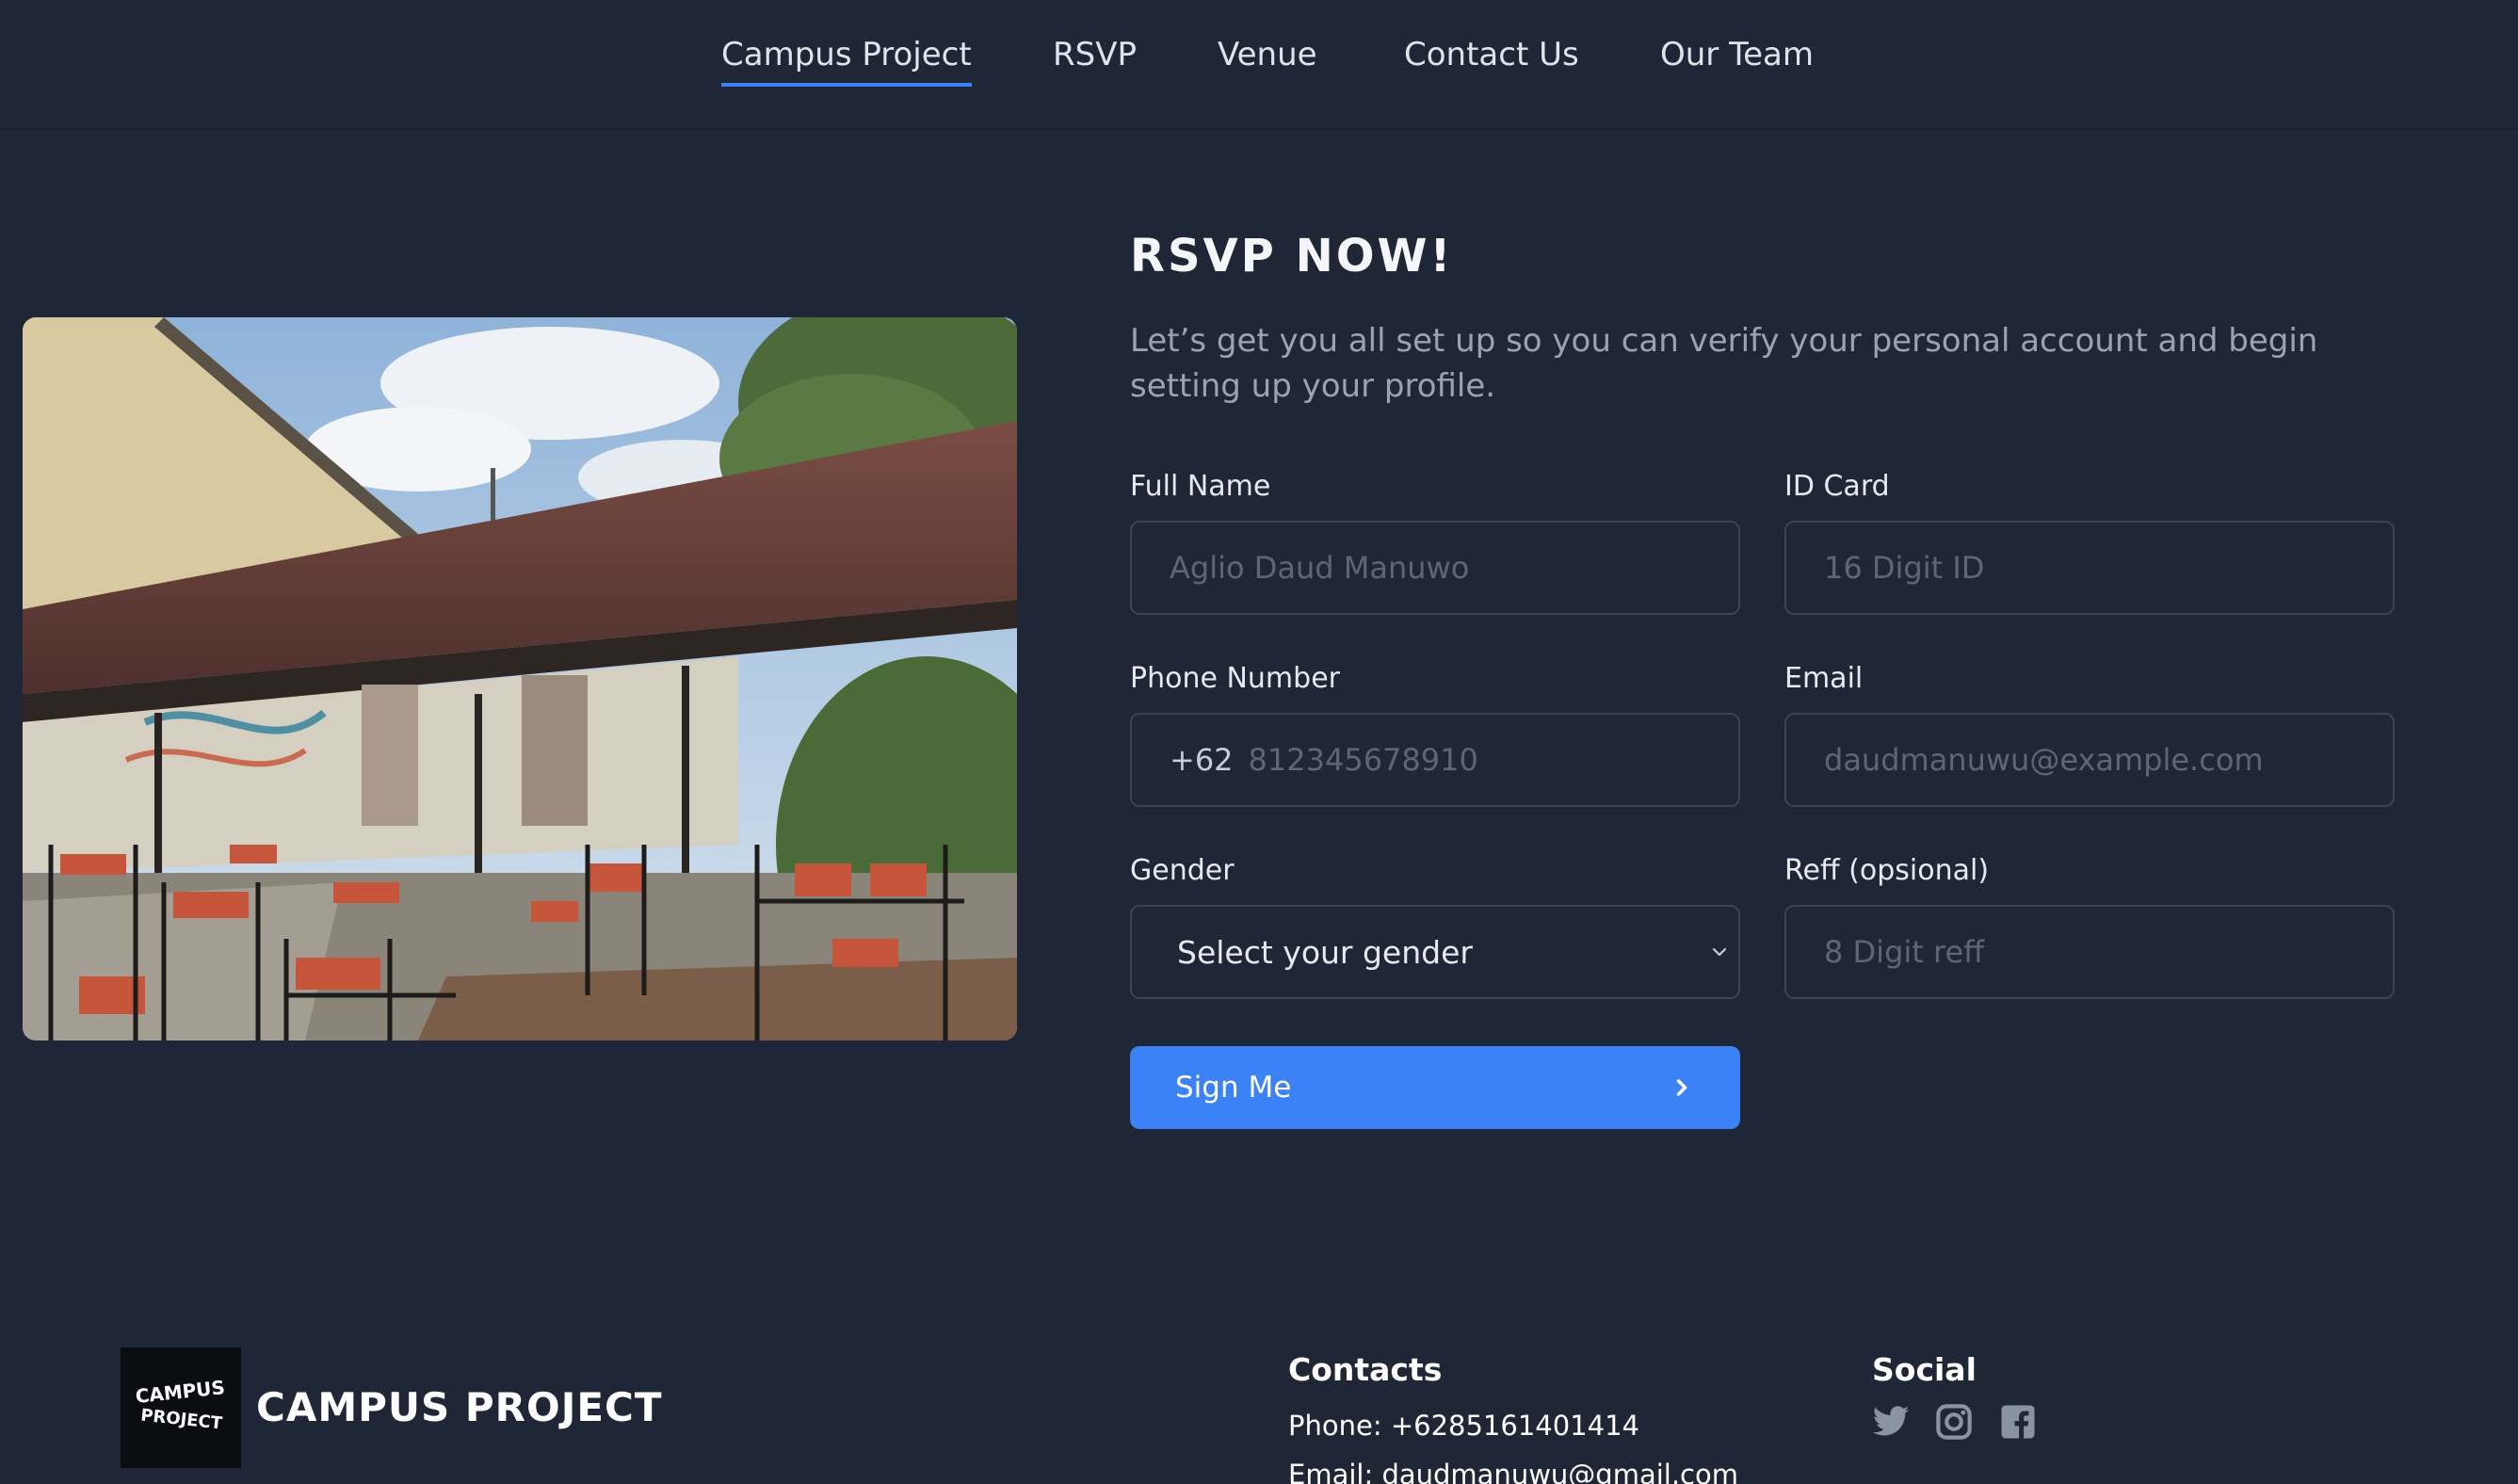 Image resolution: width=2518 pixels, height=1484 pixels. I want to click on twitter-icon, so click(1891, 1422).